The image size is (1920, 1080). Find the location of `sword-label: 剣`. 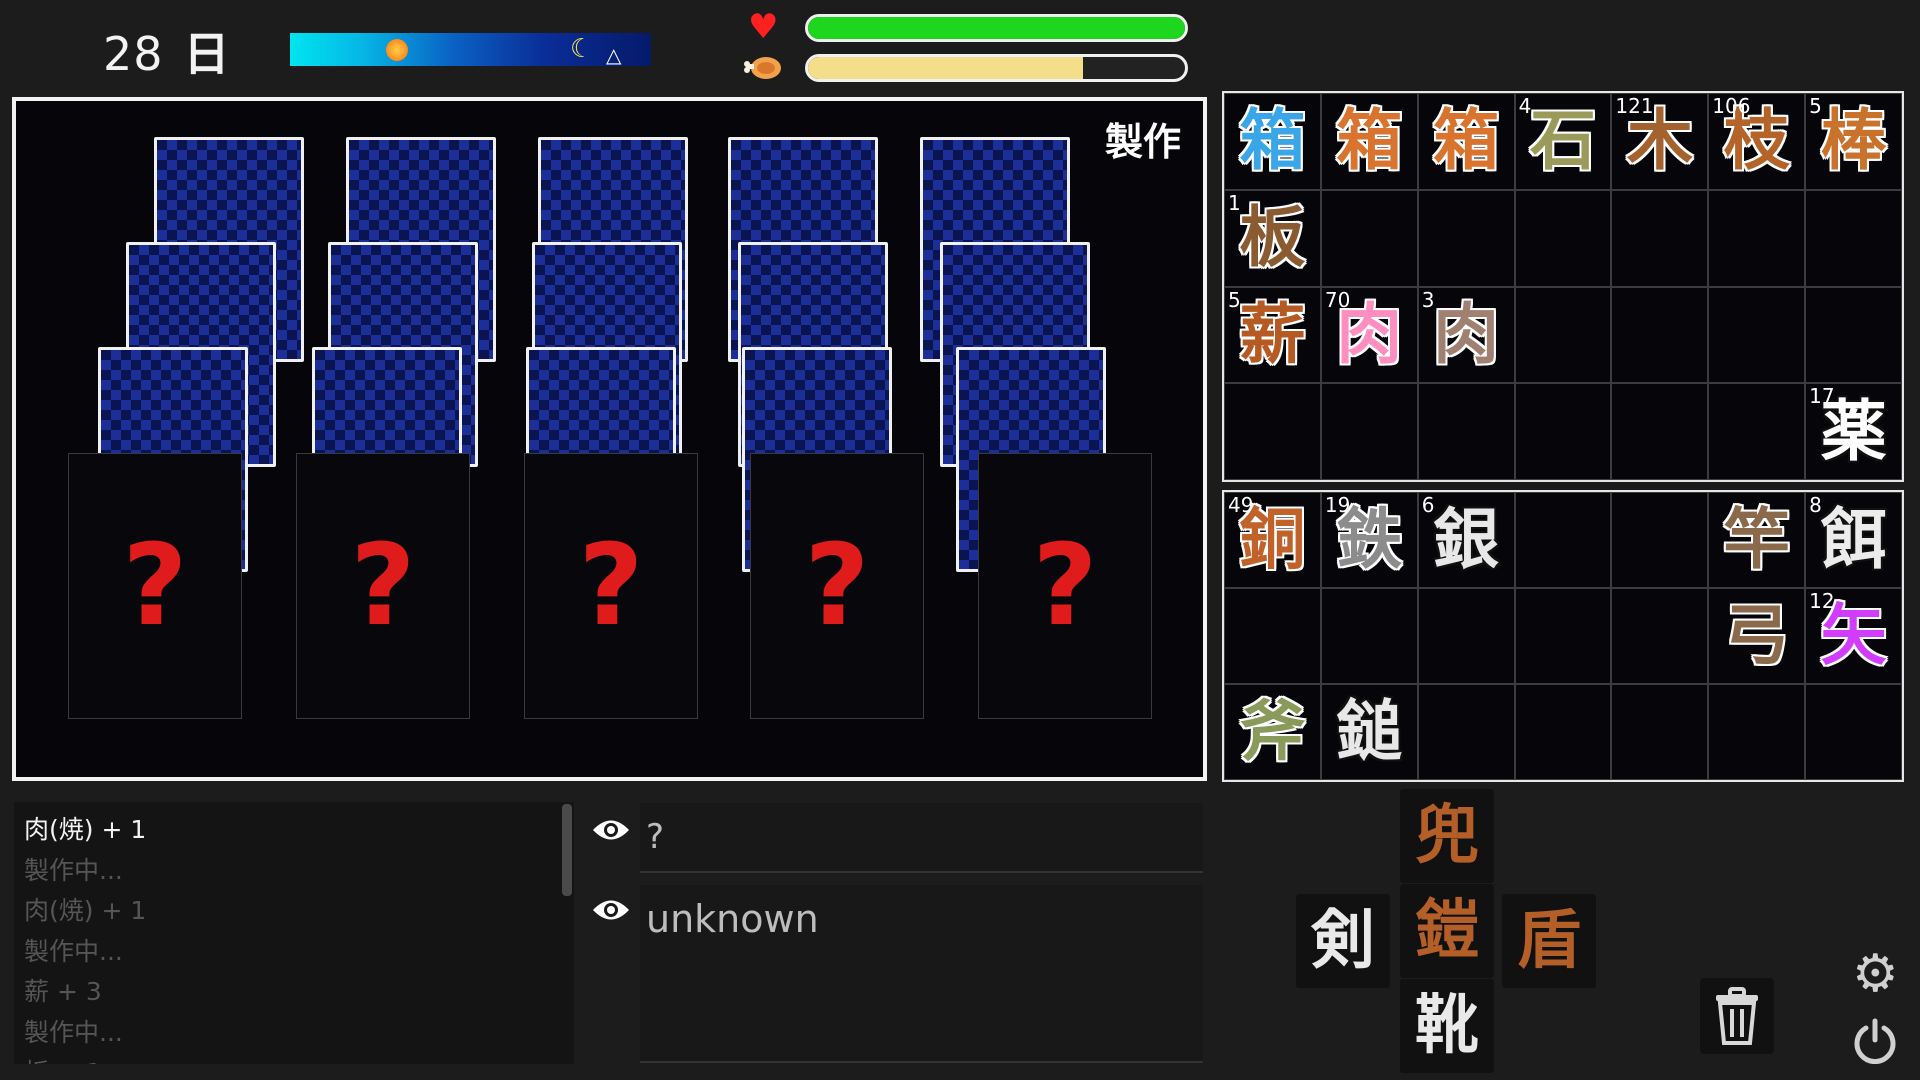

sword-label: 剣 is located at coordinates (1343, 941).